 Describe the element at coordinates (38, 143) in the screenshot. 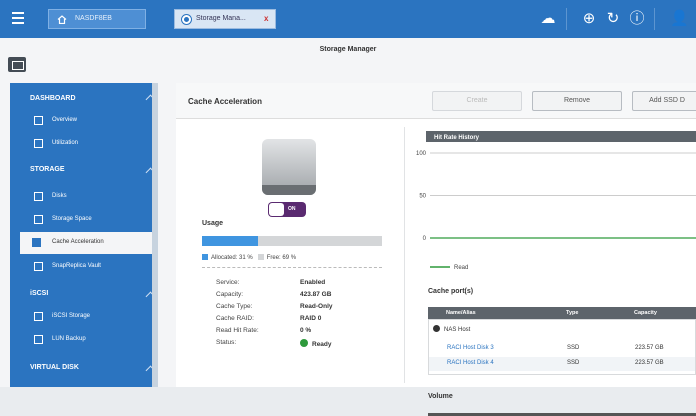

I see `utilization-icon` at that location.